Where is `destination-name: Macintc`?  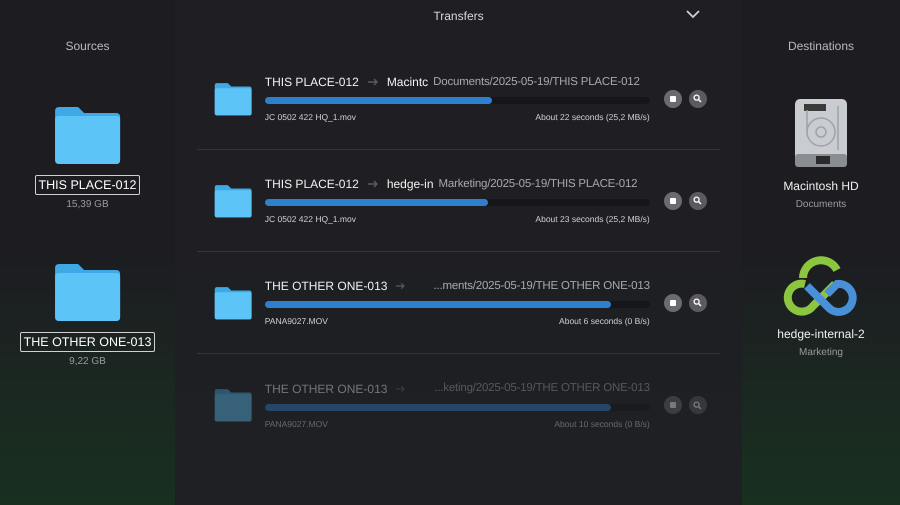 destination-name: Macintc is located at coordinates (407, 83).